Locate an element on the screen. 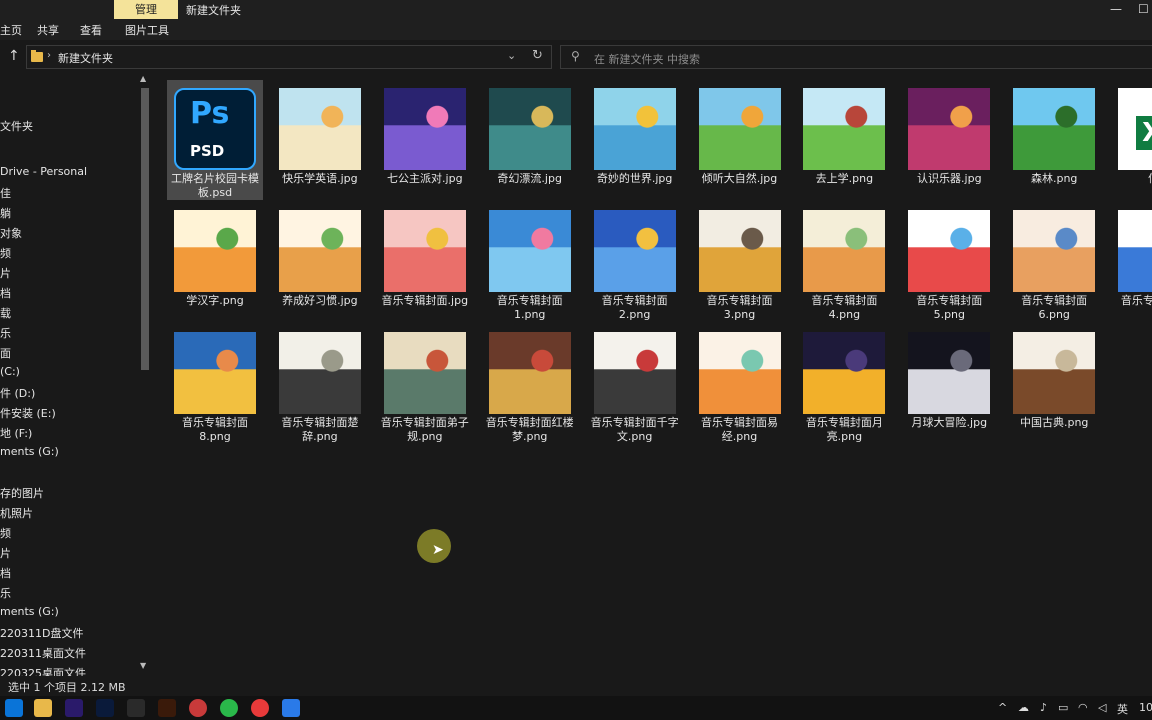 This screenshot has height=720, width=1152. file-item: 森林.png is located at coordinates (1054, 140).